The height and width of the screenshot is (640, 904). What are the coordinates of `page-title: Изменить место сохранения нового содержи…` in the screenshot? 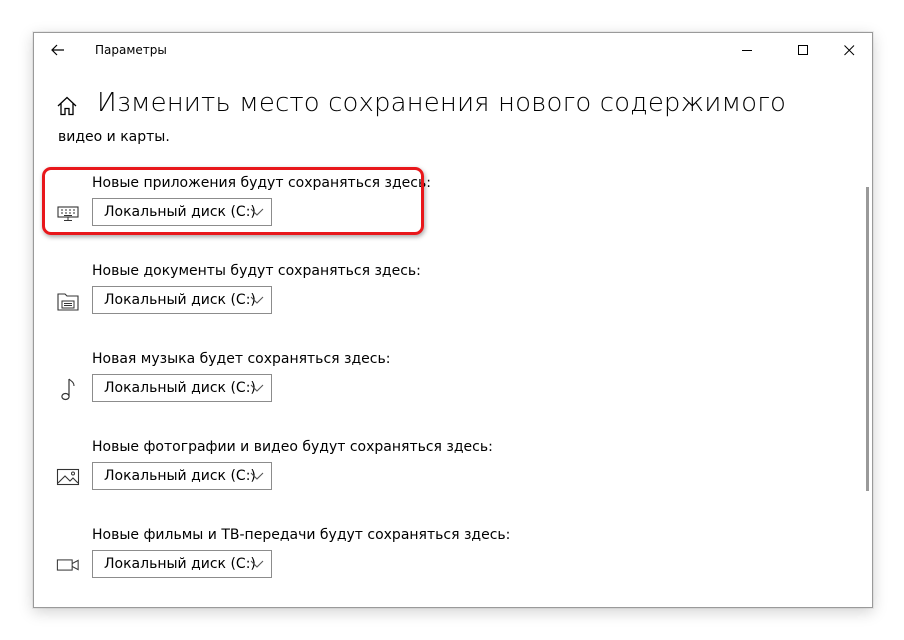 It's located at (442, 103).